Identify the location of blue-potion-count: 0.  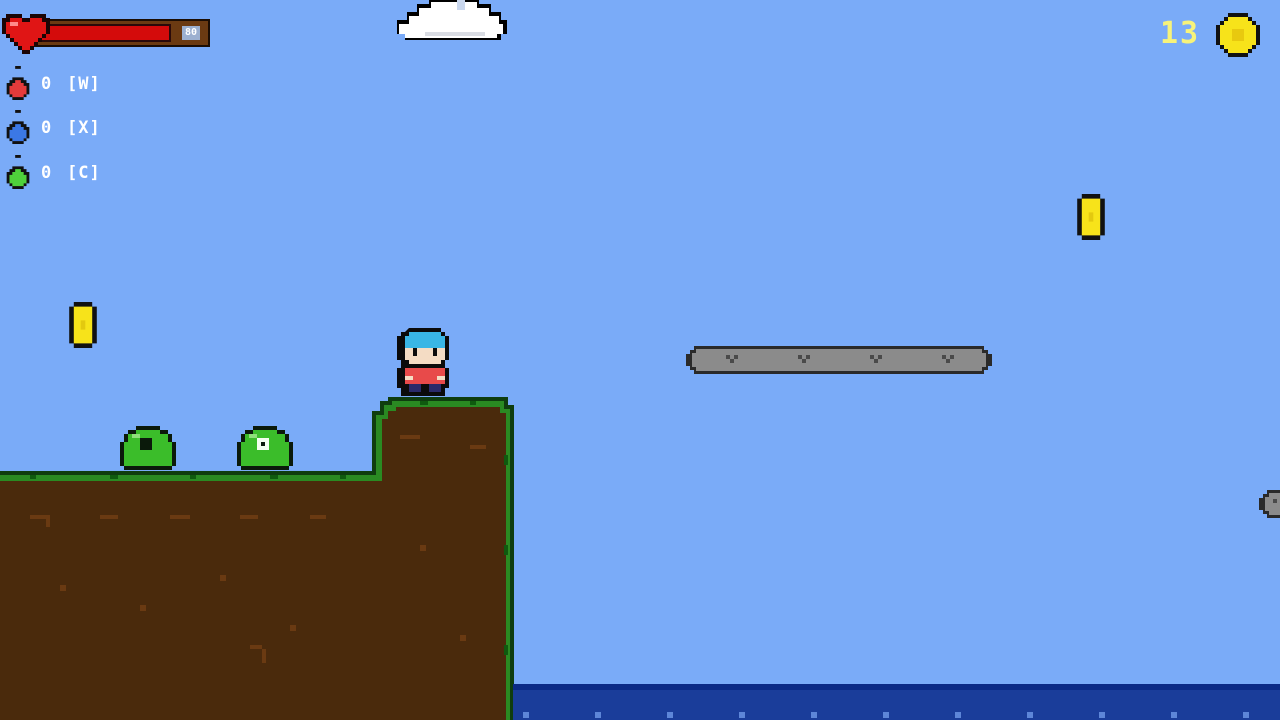
(47, 128).